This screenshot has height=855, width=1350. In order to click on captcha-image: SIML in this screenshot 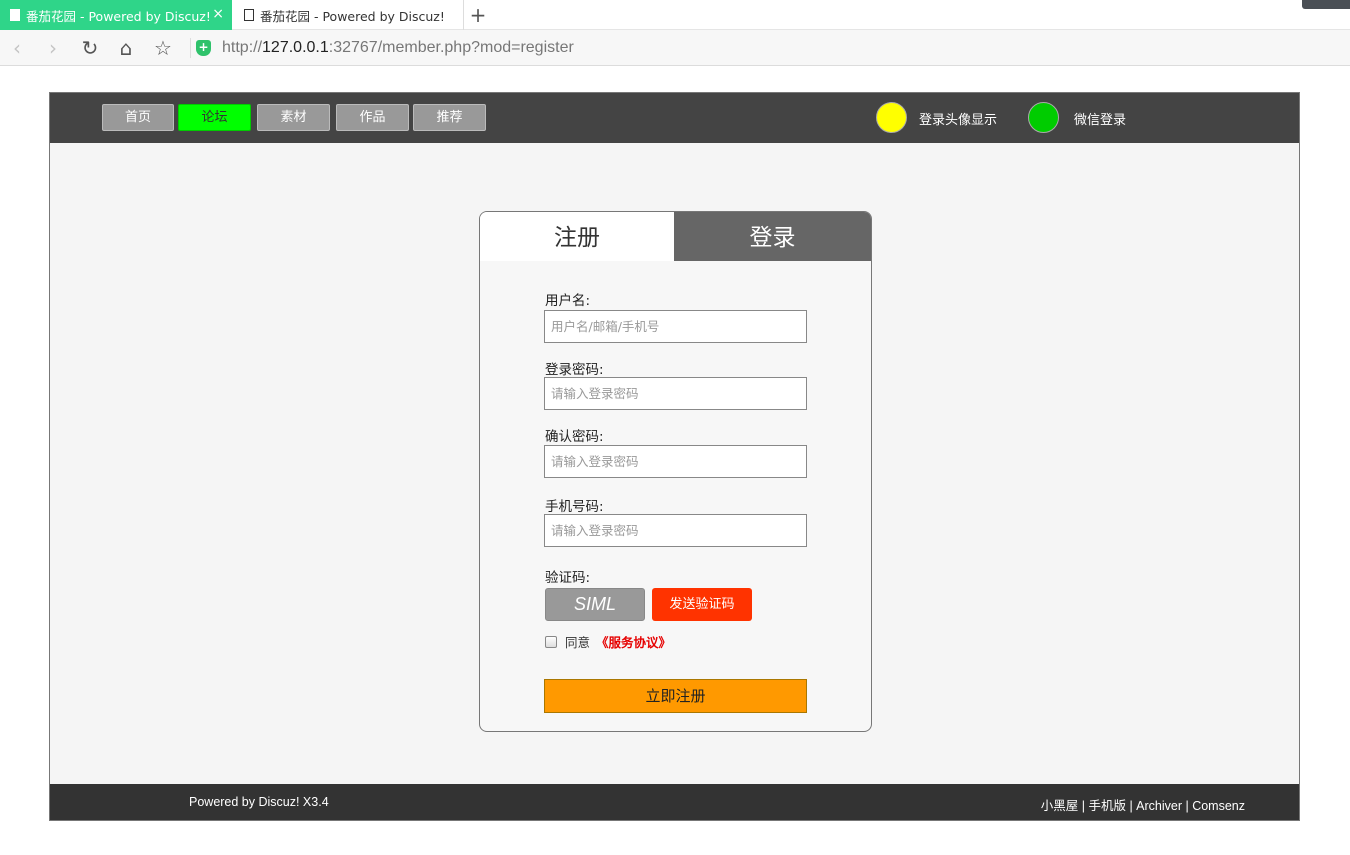, I will do `click(595, 604)`.